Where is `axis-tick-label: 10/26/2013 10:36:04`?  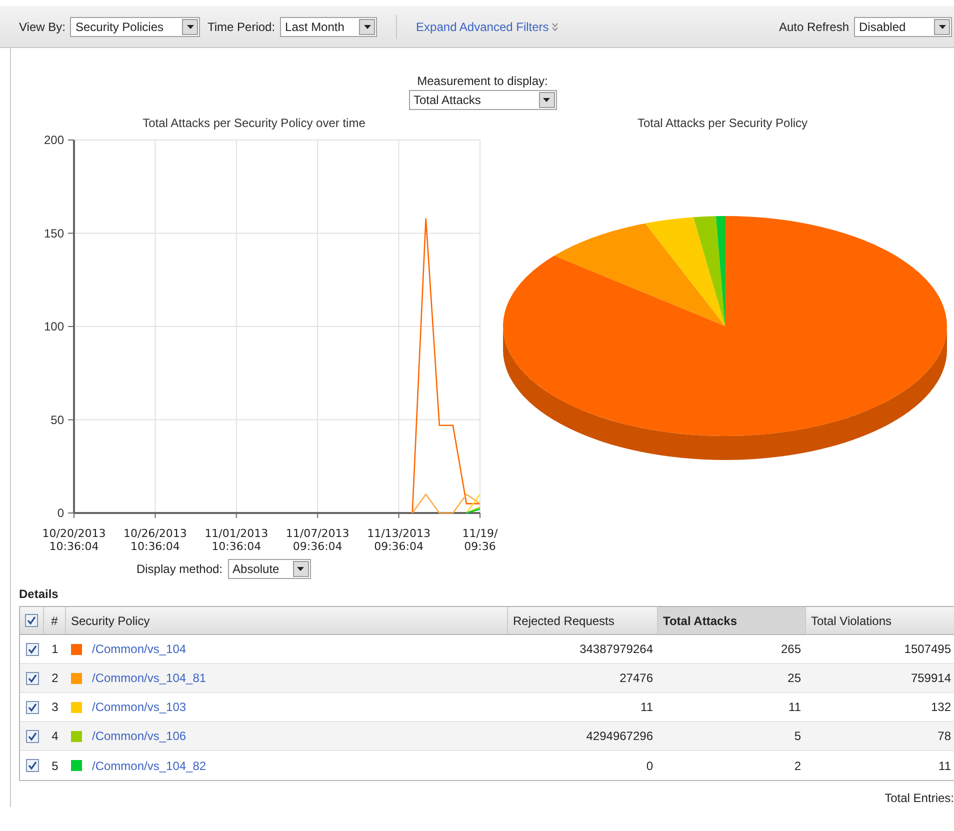 axis-tick-label: 10/26/2013 10:36:04 is located at coordinates (155, 540).